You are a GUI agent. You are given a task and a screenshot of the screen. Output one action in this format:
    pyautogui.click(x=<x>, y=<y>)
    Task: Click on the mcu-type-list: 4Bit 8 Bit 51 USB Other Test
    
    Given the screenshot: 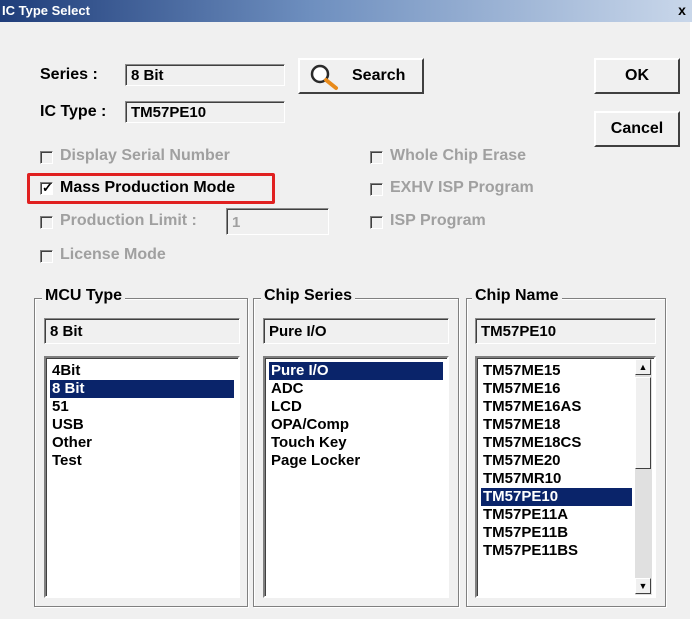 What is the action you would take?
    pyautogui.click(x=142, y=477)
    